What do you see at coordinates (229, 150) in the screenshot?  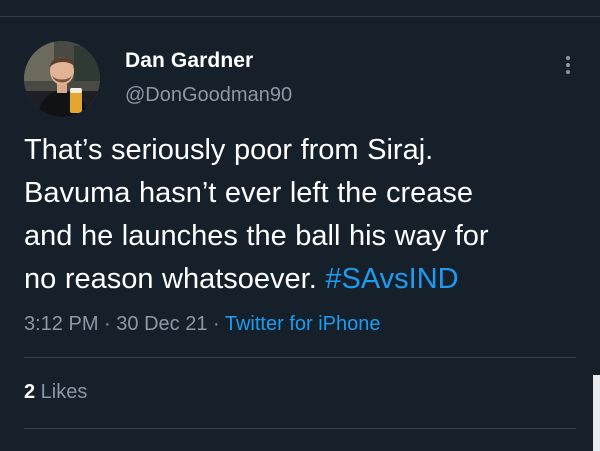 I see `tweet-text-line-1: That’s seriously poor from Siraj.` at bounding box center [229, 150].